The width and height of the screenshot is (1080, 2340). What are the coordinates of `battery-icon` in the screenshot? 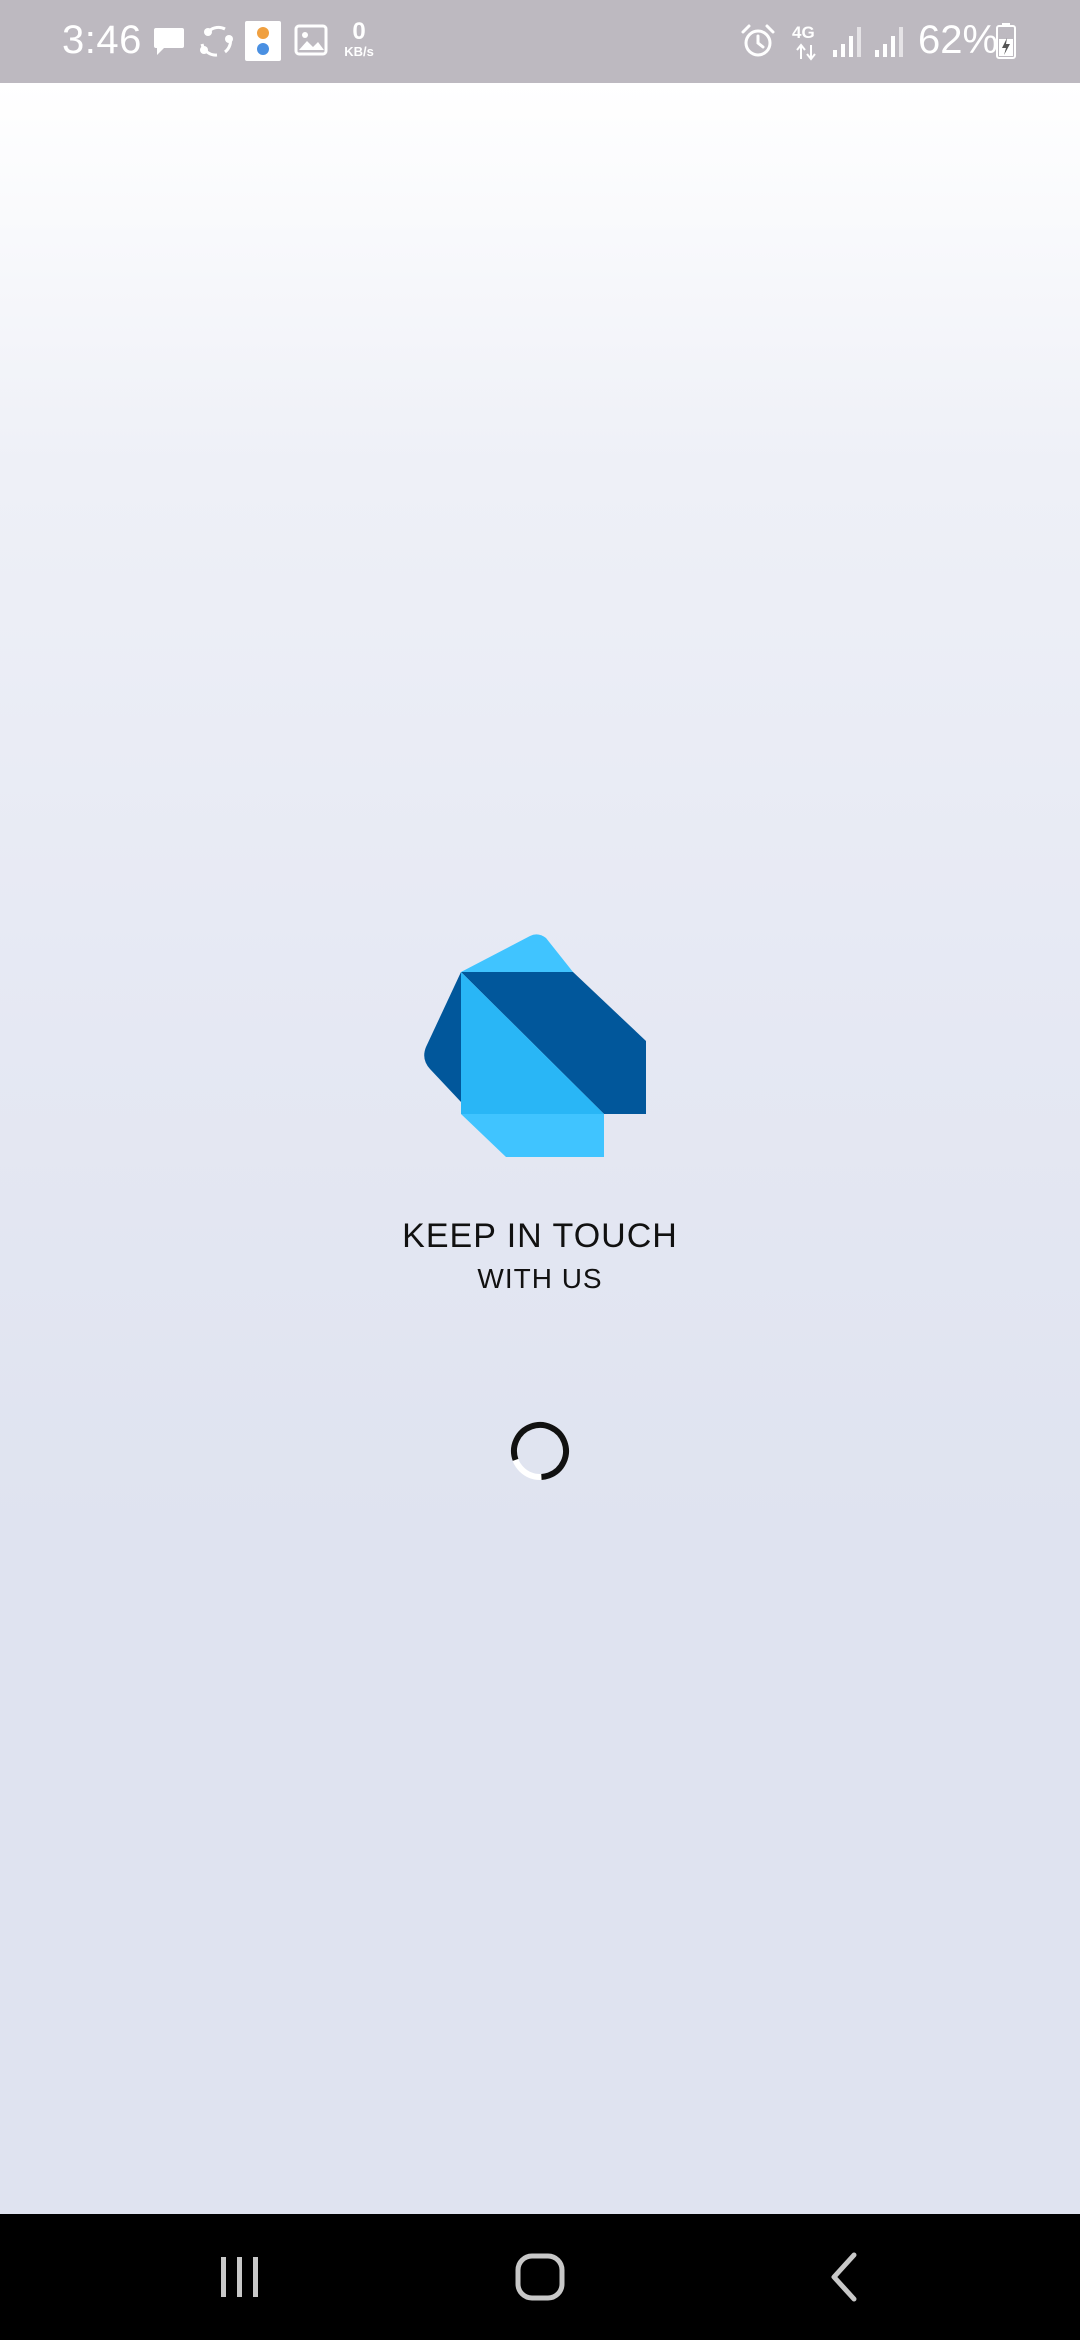 It's located at (1006, 41).